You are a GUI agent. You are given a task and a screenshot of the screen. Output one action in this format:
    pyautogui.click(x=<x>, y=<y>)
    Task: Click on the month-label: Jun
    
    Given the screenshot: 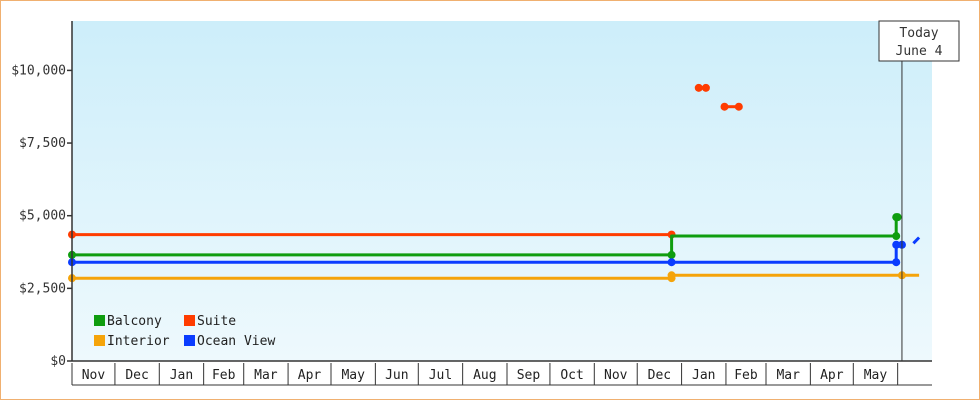 What is the action you would take?
    pyautogui.click(x=396, y=375)
    